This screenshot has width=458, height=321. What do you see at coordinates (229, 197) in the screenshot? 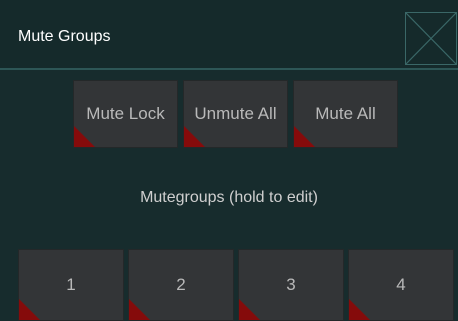
I see `mutegroups-heading: Mutegroups (hold to edit)` at bounding box center [229, 197].